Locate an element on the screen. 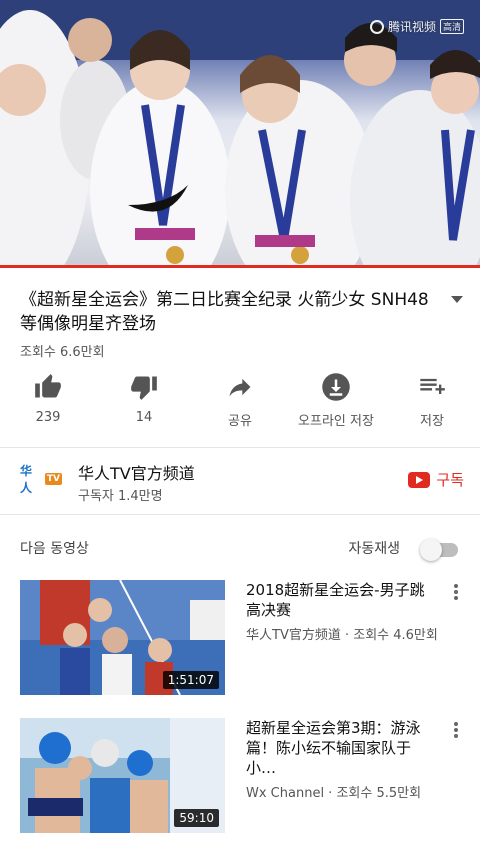 This screenshot has width=480, height=854. like-count: 239 is located at coordinates (48, 417).